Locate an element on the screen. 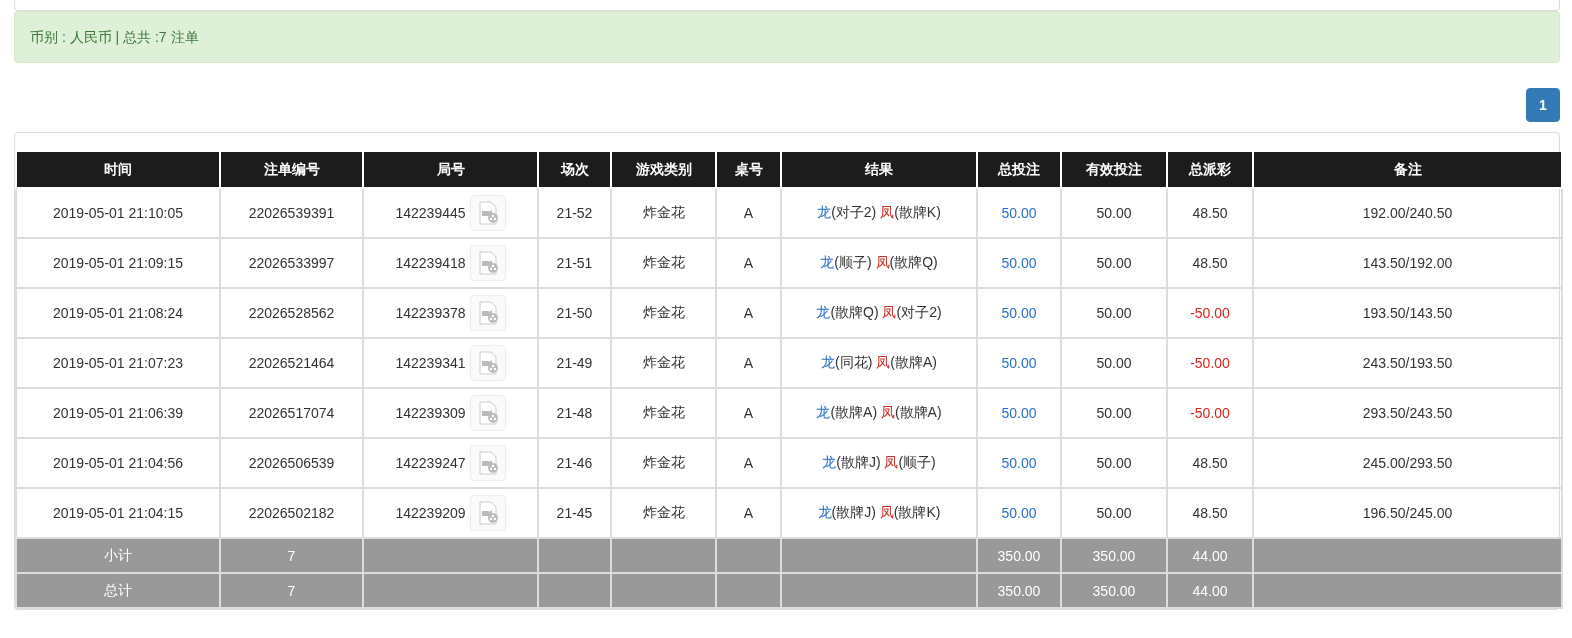 This screenshot has width=1572, height=638. result-text: 龙(散牌J) 凤(散牌K) is located at coordinates (879, 512).